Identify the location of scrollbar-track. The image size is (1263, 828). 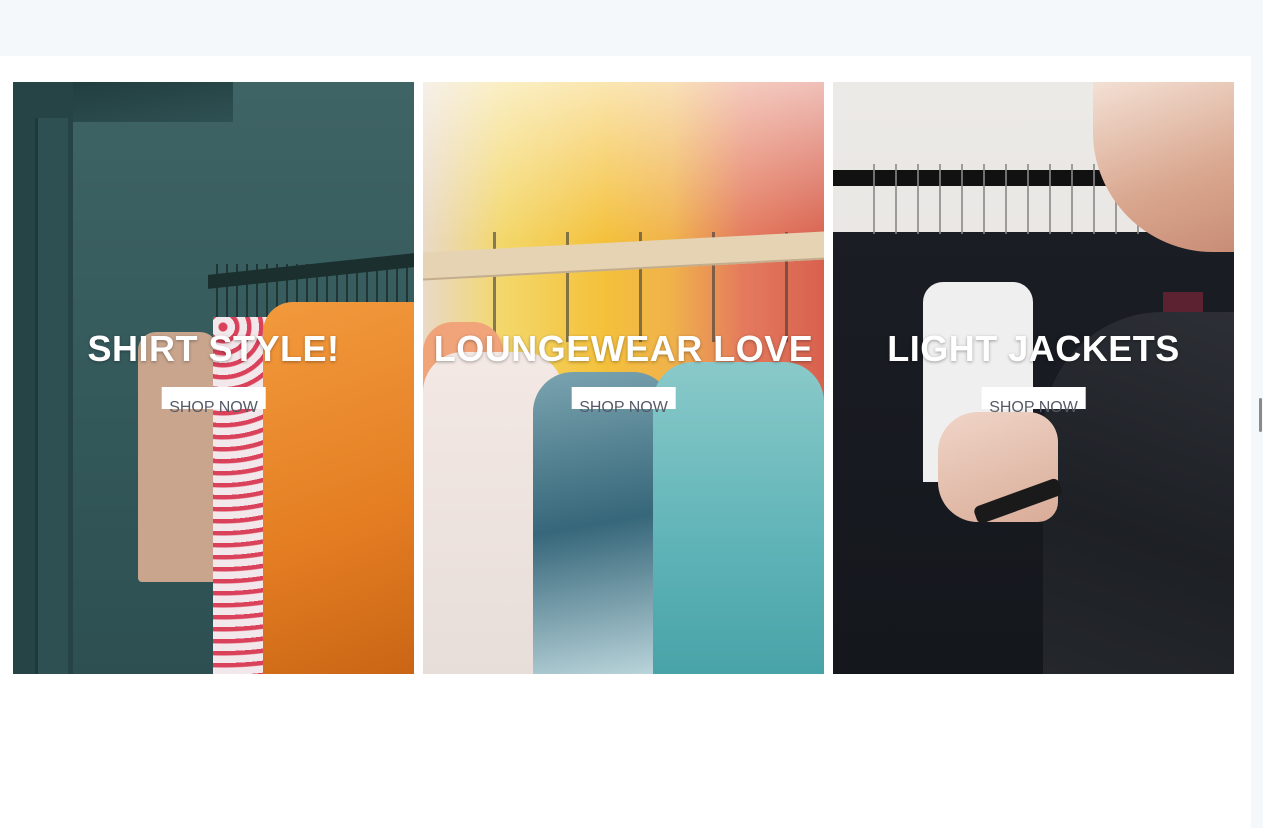
(1257, 442).